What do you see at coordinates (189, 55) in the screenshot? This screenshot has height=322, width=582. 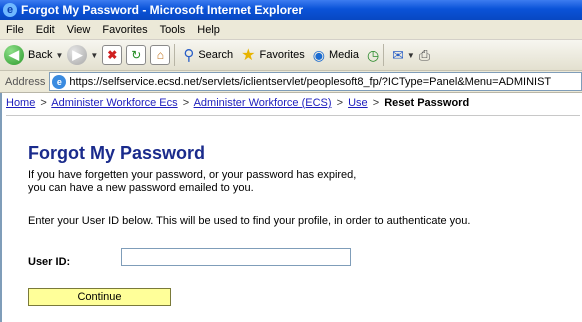 I see `search-icon: ⚲` at bounding box center [189, 55].